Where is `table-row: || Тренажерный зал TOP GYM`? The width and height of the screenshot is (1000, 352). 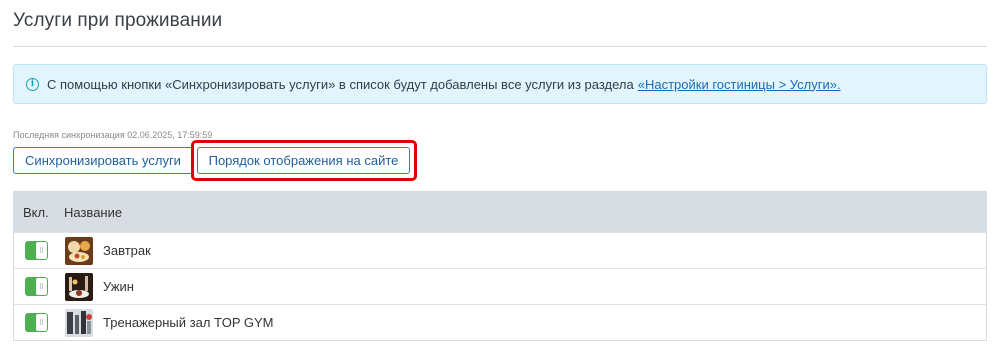
table-row: || Тренажерный зал TOP GYM is located at coordinates (500, 322).